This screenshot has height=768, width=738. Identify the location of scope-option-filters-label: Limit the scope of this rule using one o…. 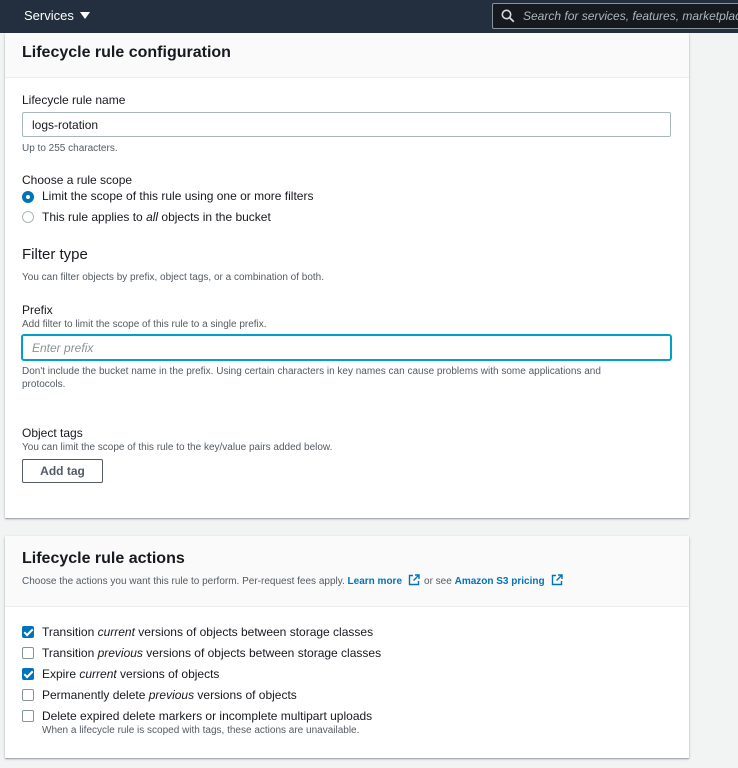
(177, 196).